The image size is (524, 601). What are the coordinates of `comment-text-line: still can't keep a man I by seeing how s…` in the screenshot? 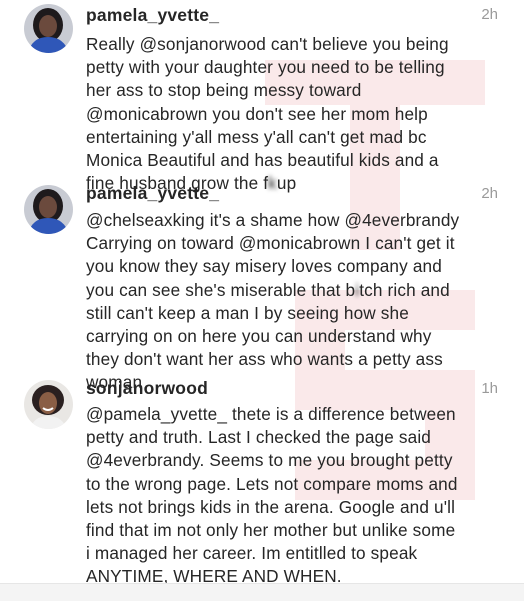 It's located at (247, 312).